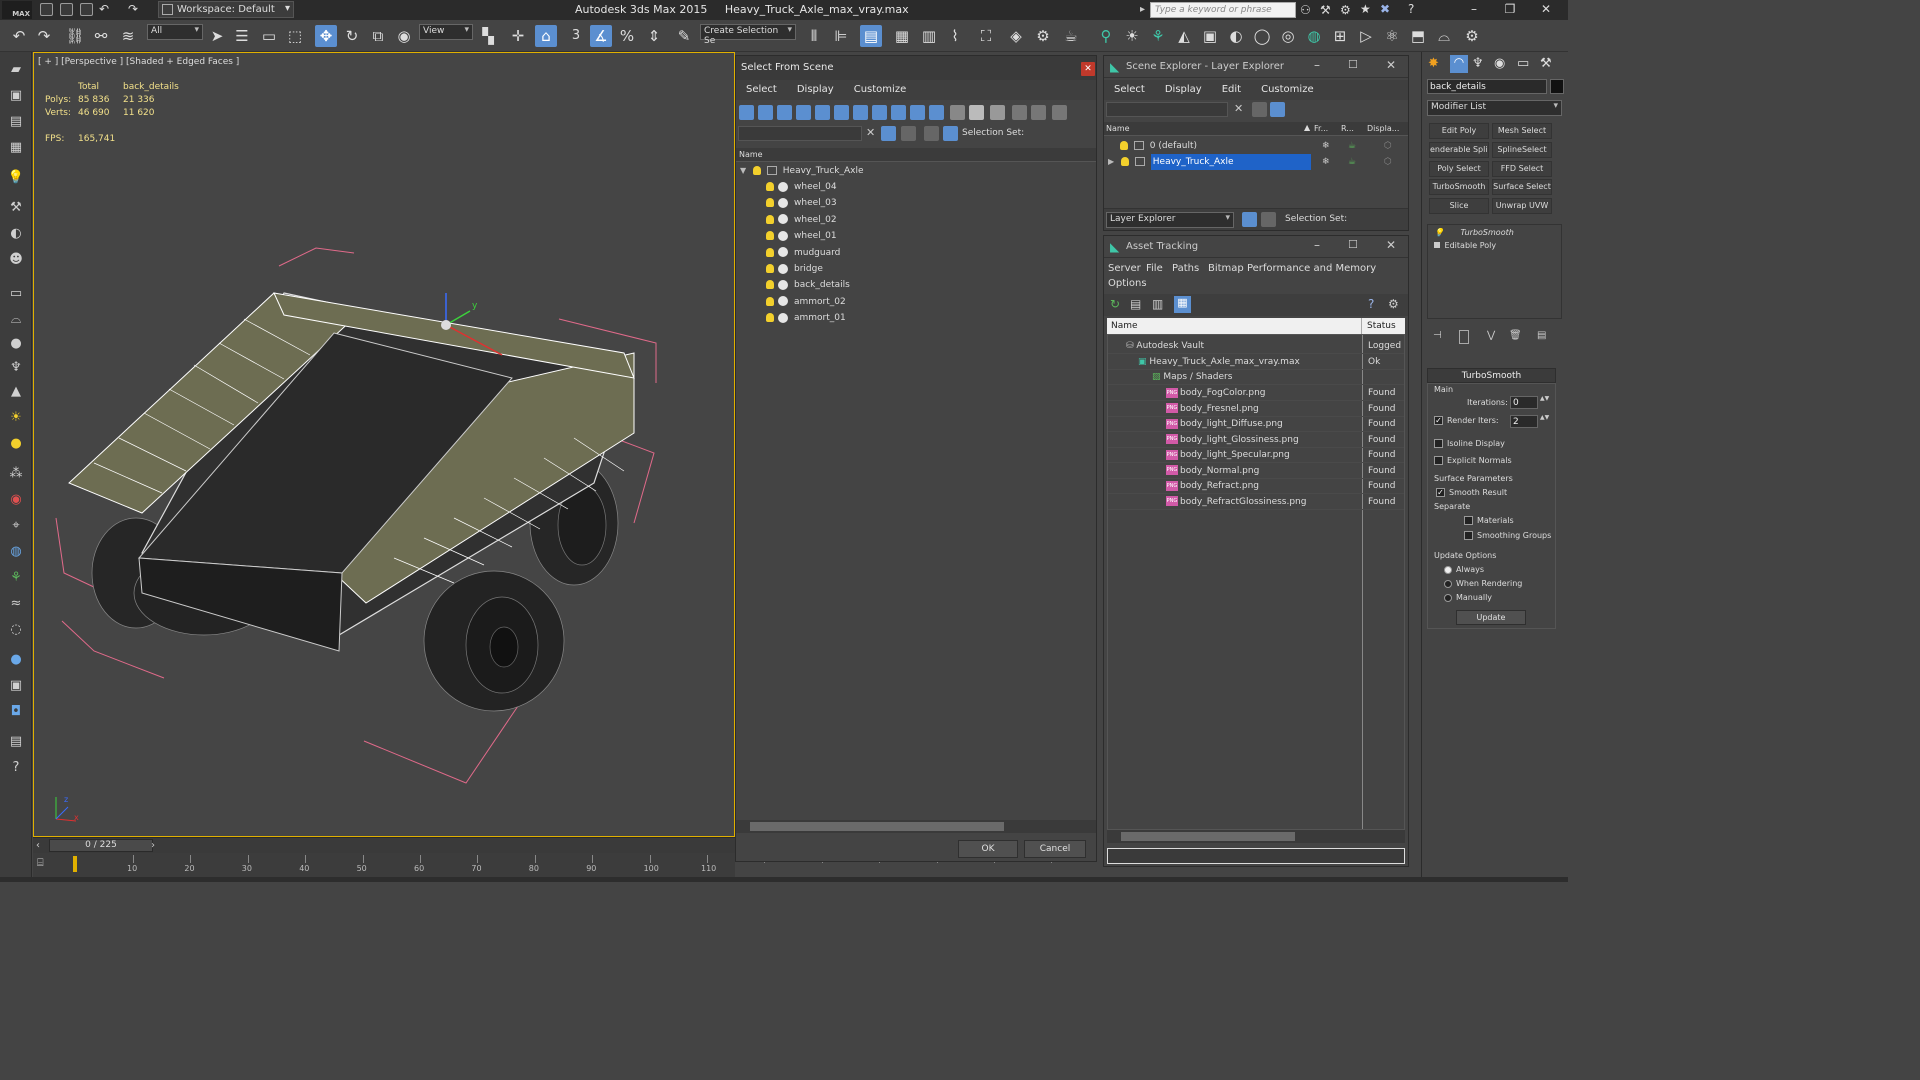 The width and height of the screenshot is (1920, 1080). What do you see at coordinates (128, 36) in the screenshot?
I see `bind-spacewarp-icon: ≋` at bounding box center [128, 36].